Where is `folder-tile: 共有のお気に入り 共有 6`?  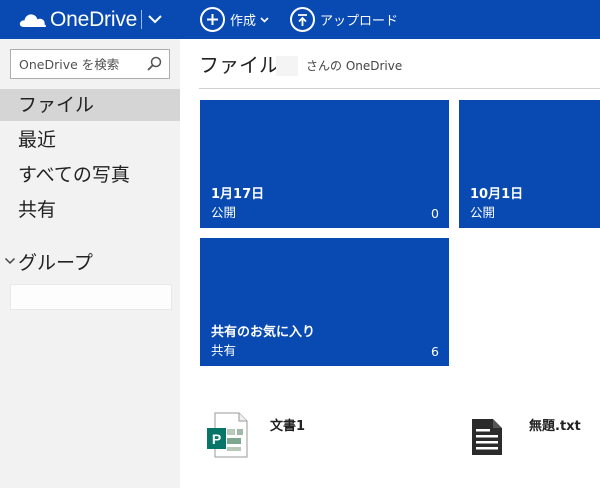 folder-tile: 共有のお気に入り 共有 6 is located at coordinates (324, 302).